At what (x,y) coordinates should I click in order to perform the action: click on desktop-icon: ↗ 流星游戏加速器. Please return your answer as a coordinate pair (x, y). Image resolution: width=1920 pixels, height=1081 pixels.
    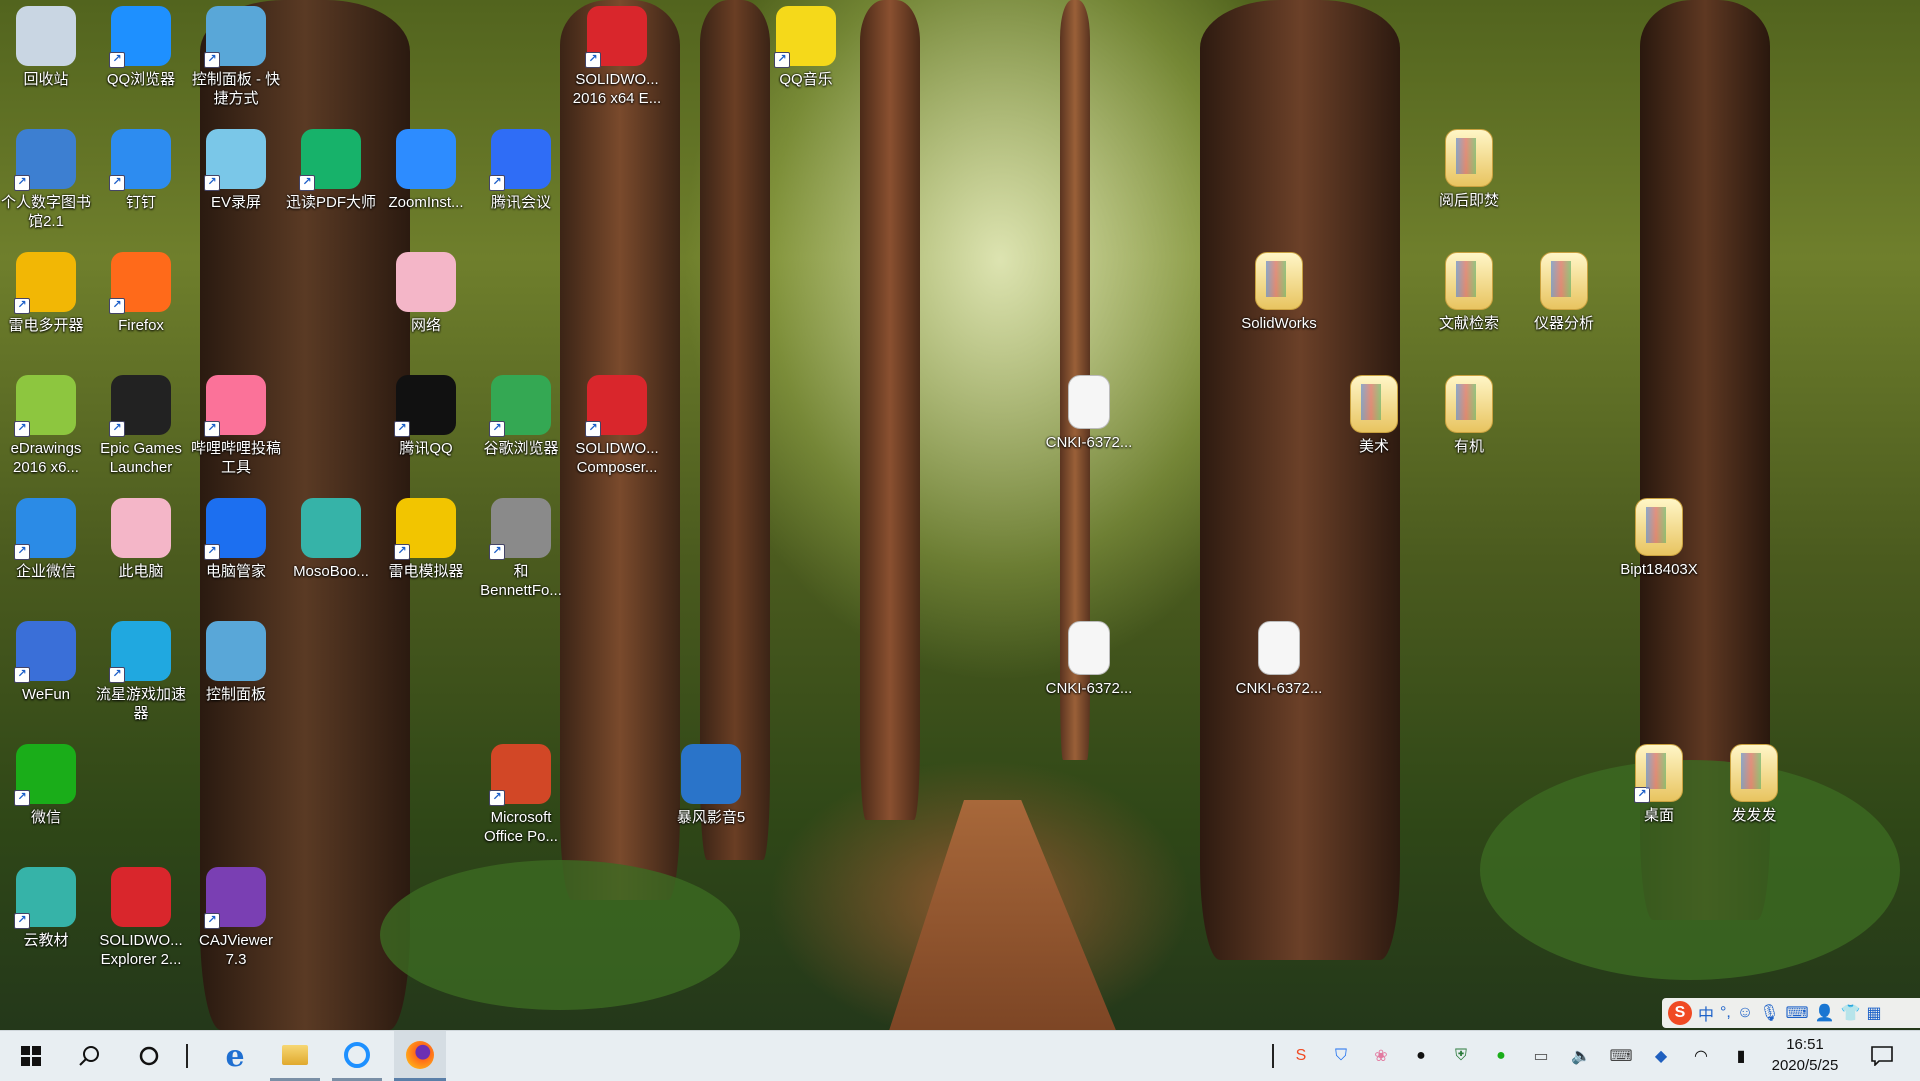
    Looking at the image, I should click on (141, 669).